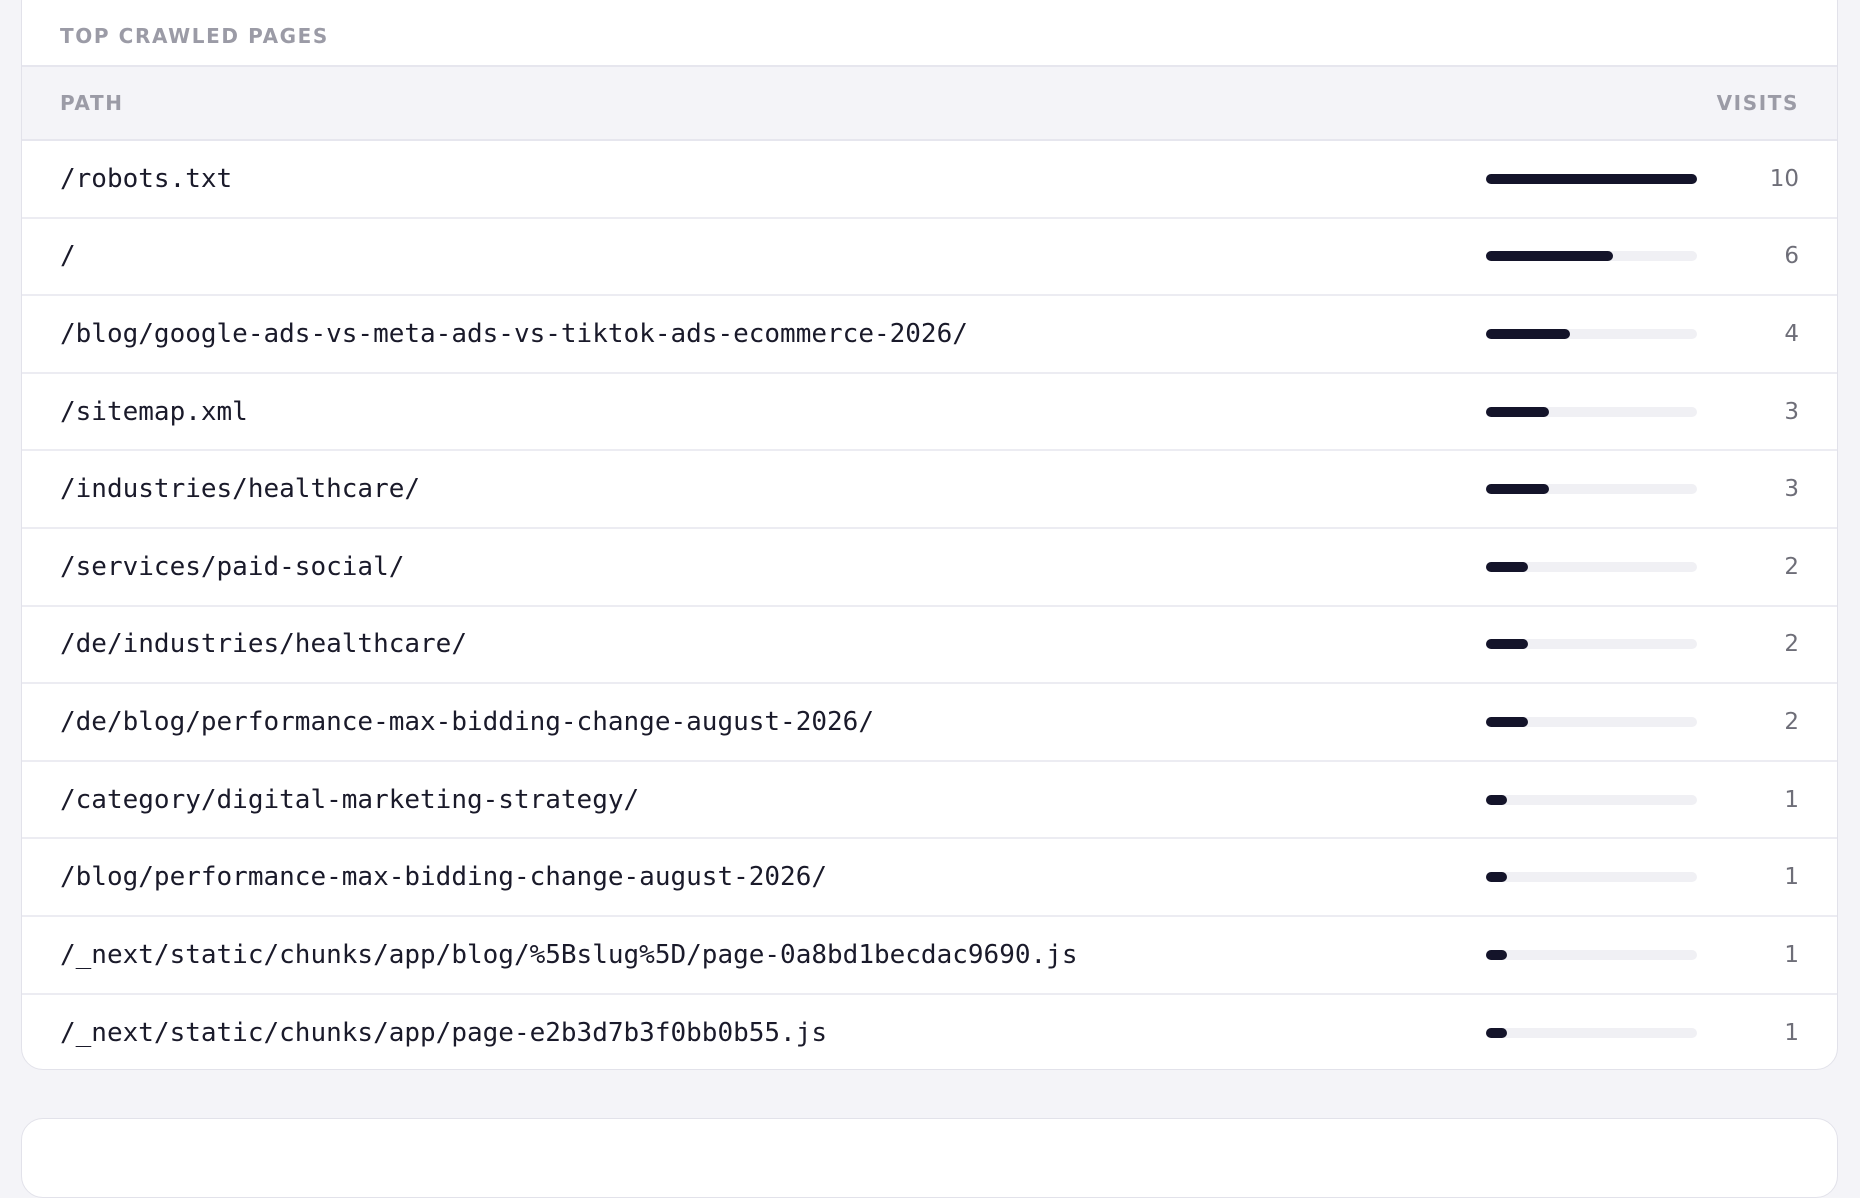  I want to click on row-visits: 6, so click(1791, 256).